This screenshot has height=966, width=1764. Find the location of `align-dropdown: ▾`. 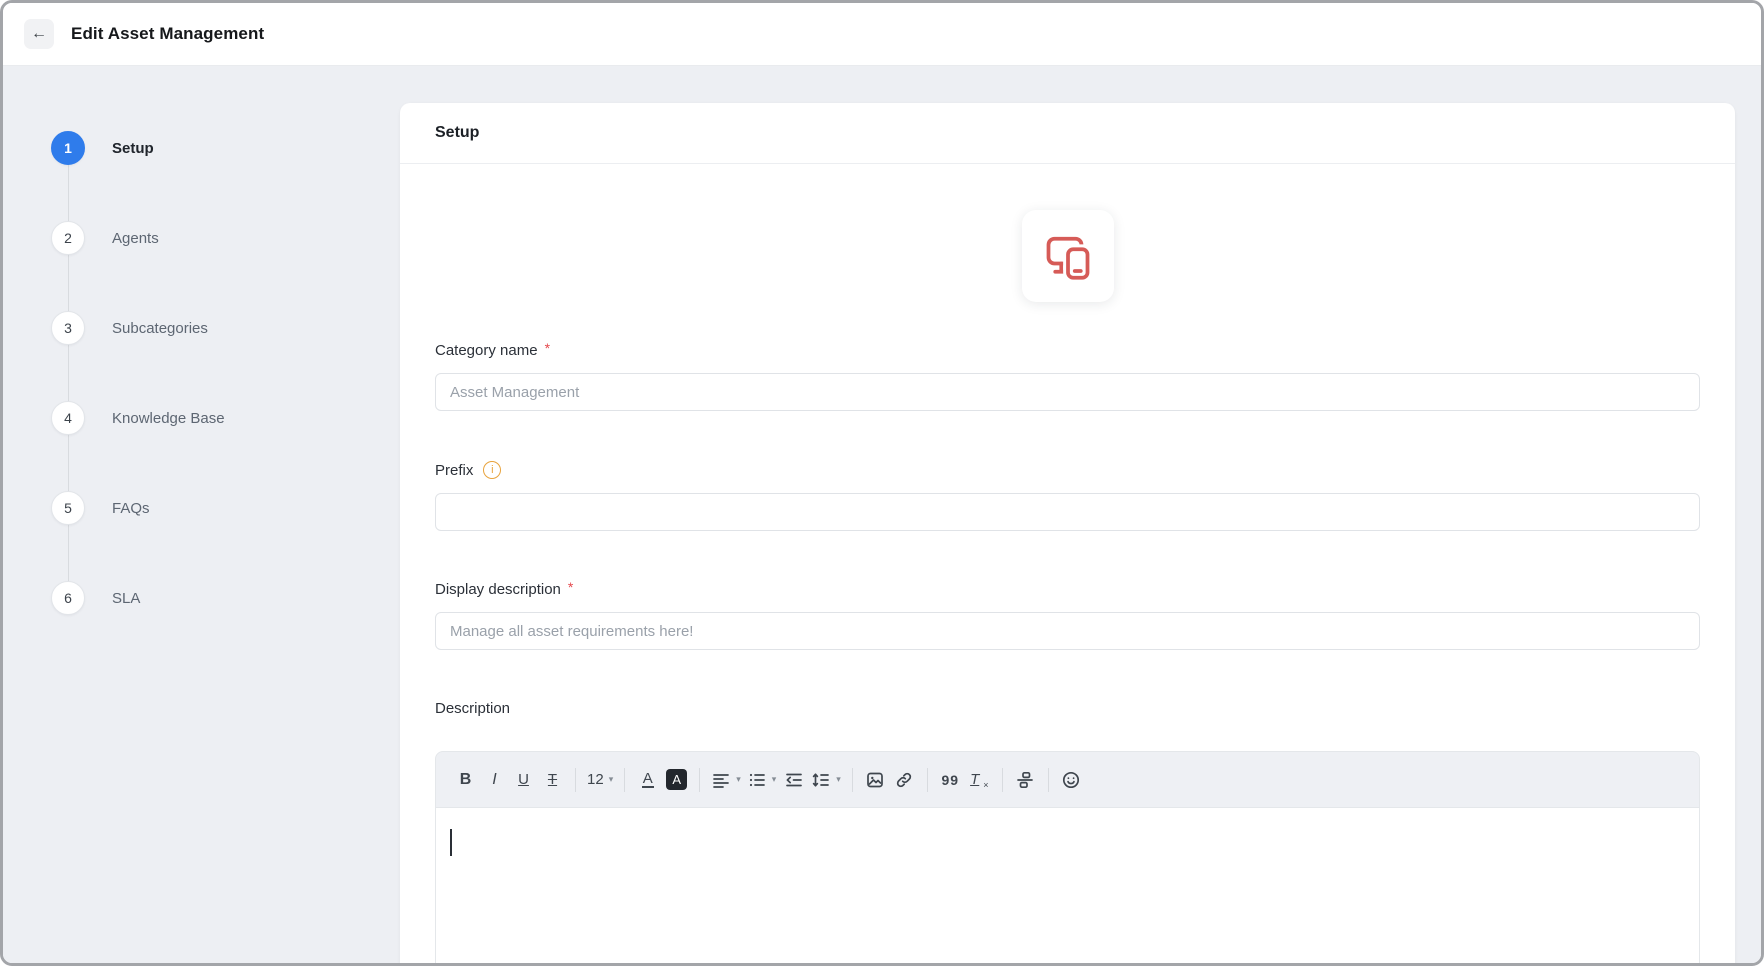

align-dropdown: ▾ is located at coordinates (726, 780).